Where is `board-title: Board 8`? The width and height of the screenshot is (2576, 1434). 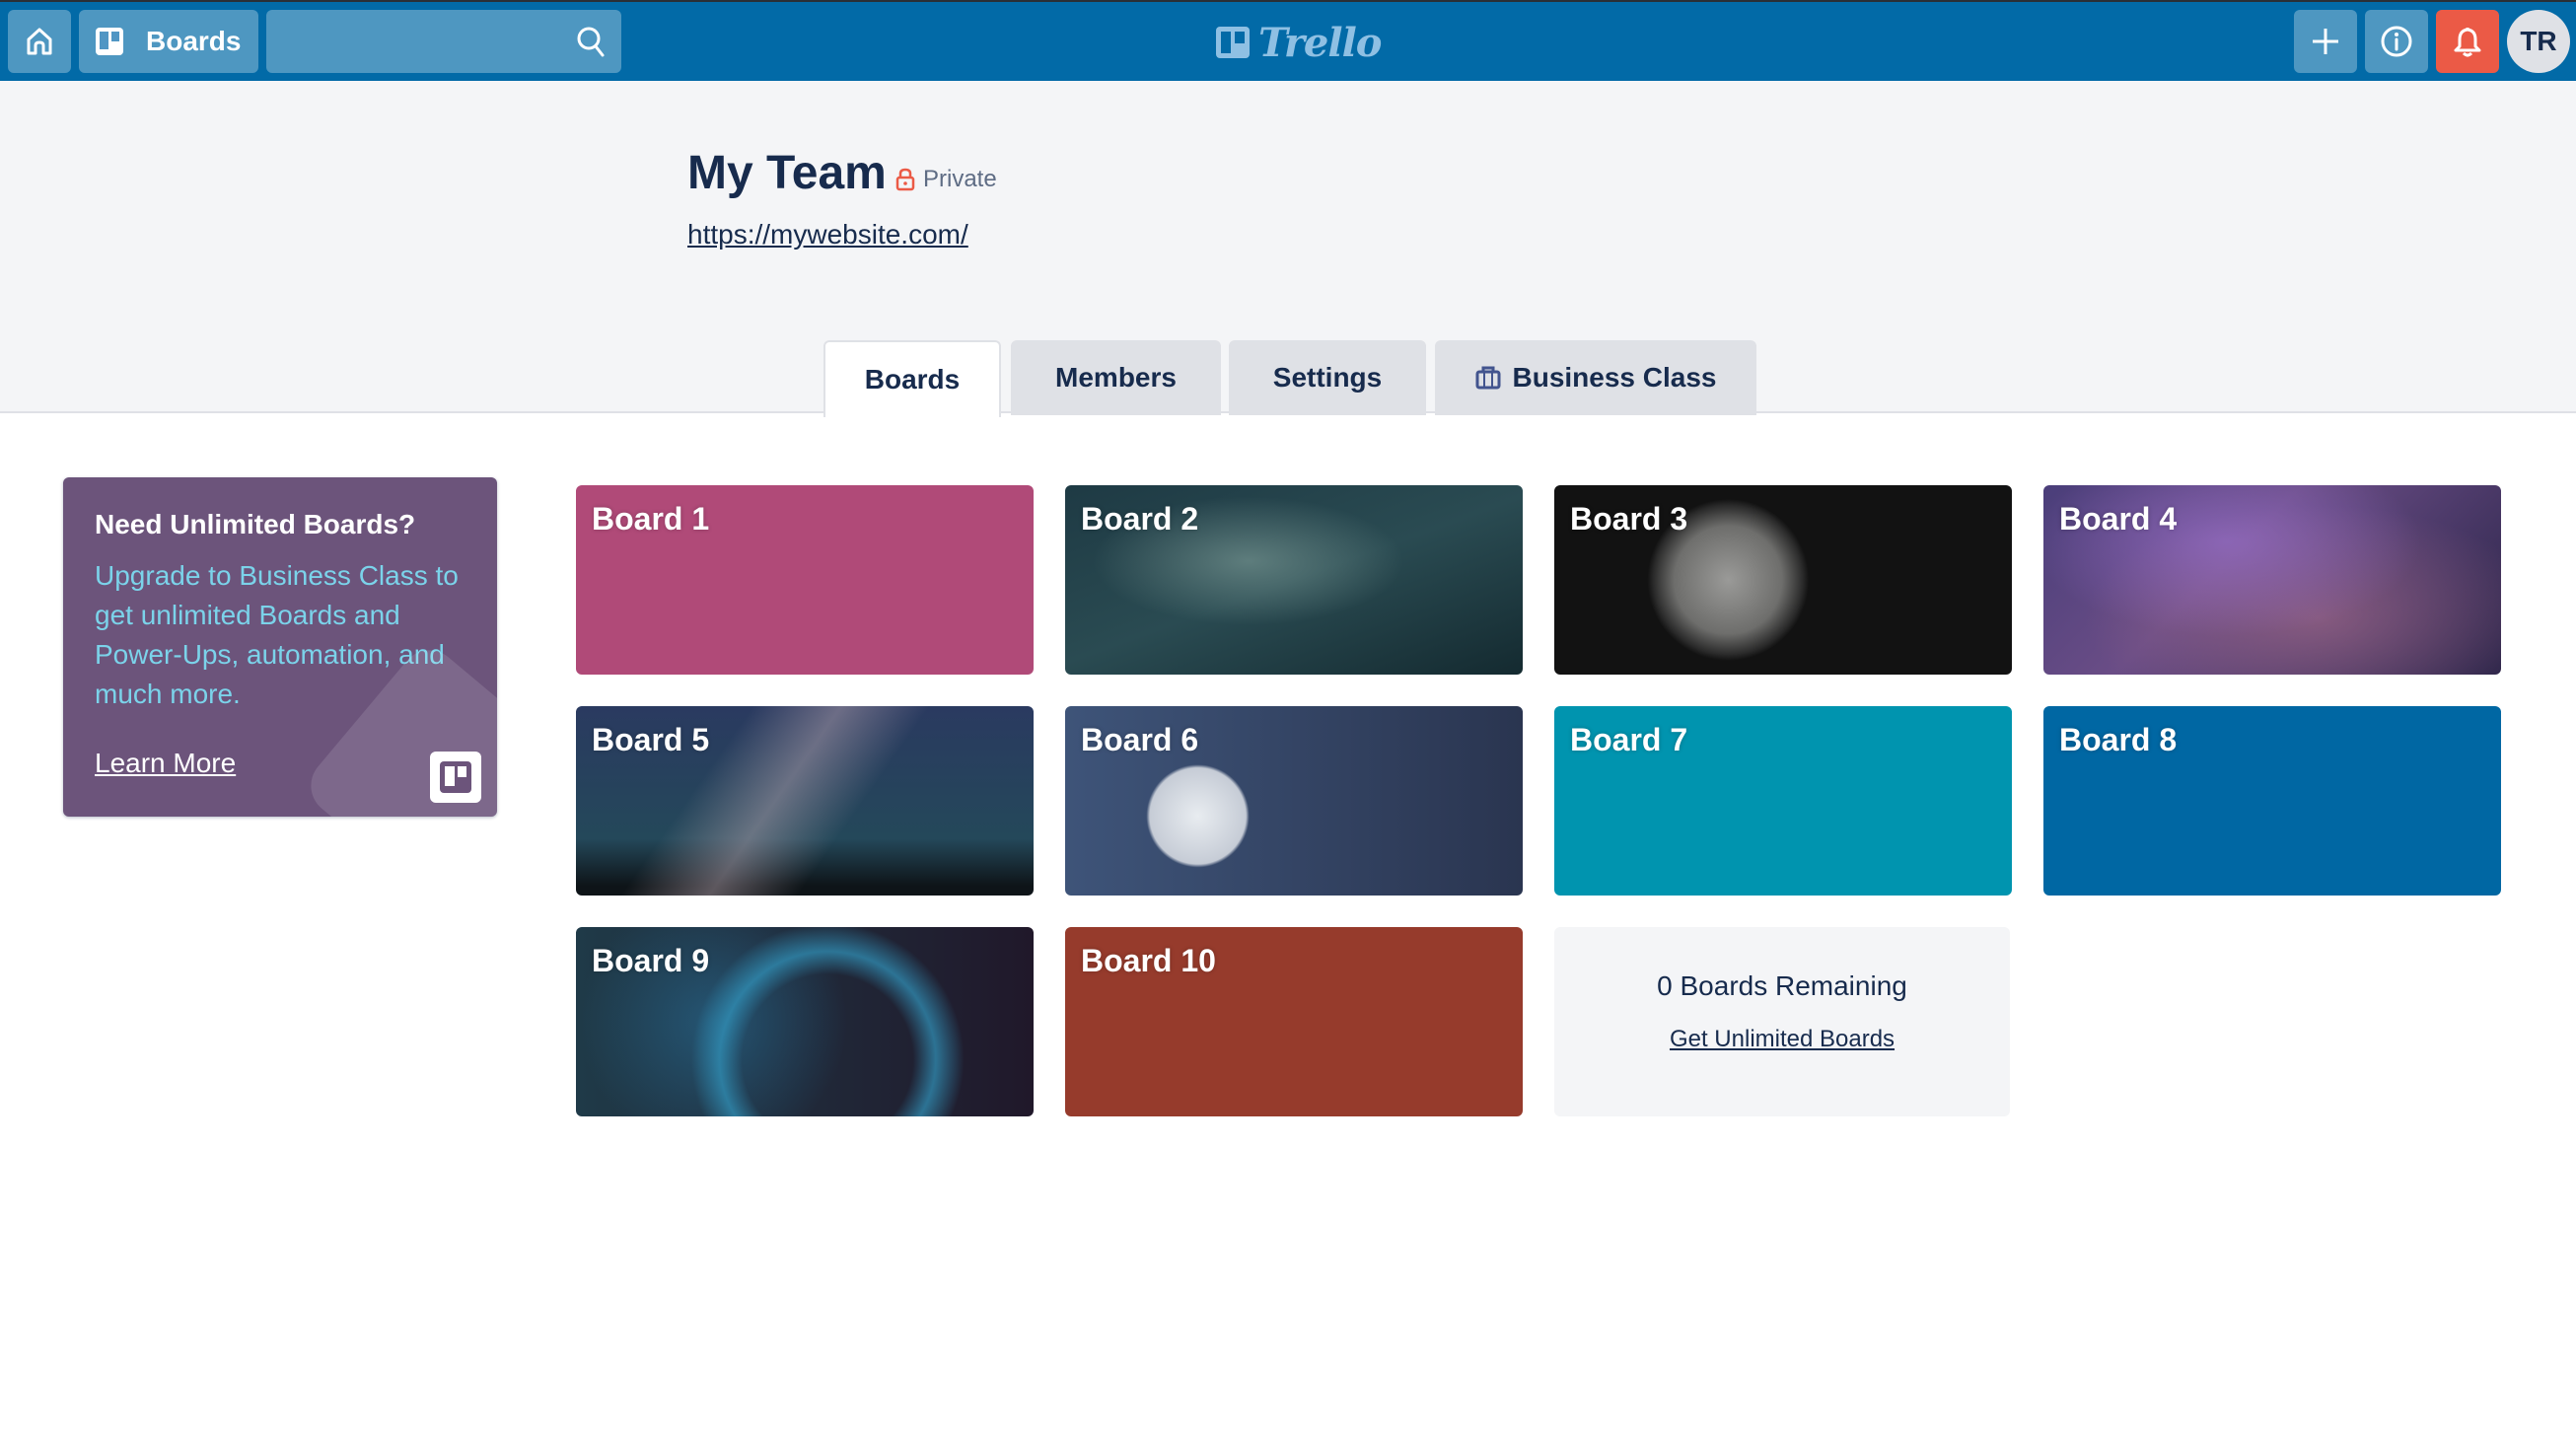 board-title: Board 8 is located at coordinates (2118, 739).